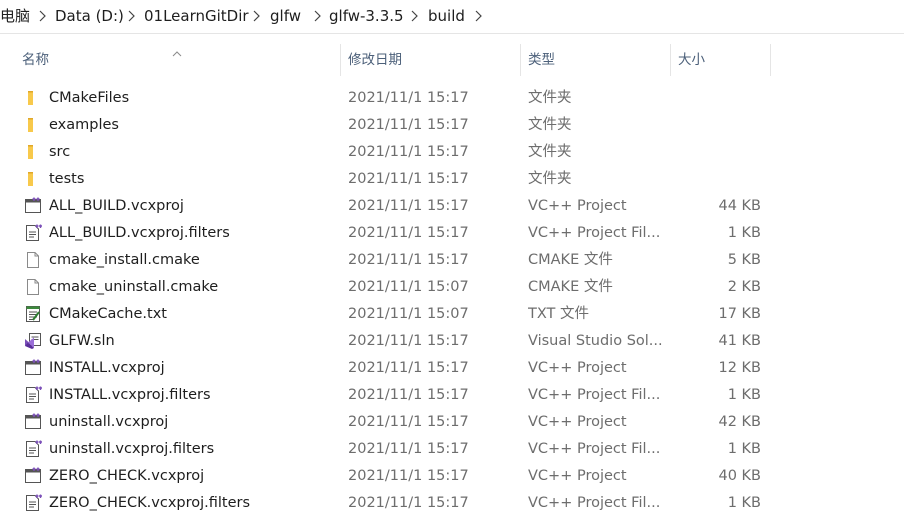  Describe the element at coordinates (599, 60) in the screenshot. I see `column-header-type: 类型` at that location.